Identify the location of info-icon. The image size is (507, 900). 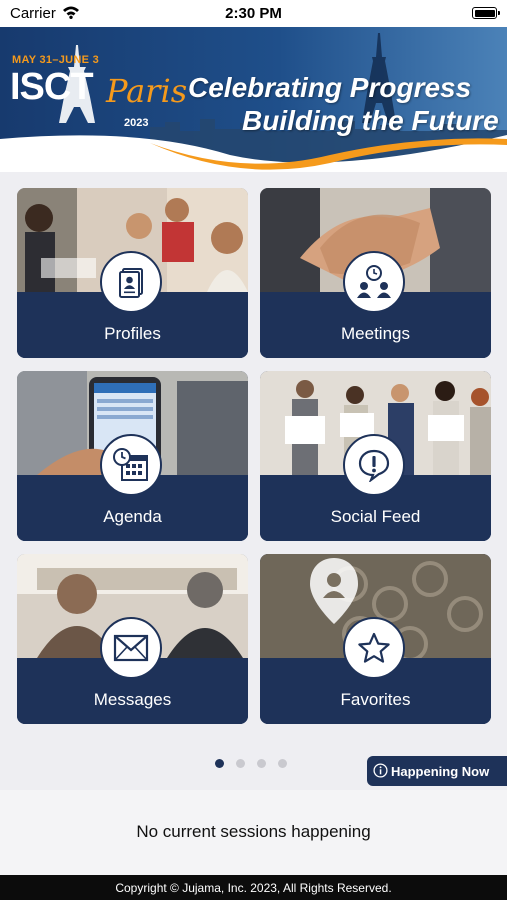
(380, 770).